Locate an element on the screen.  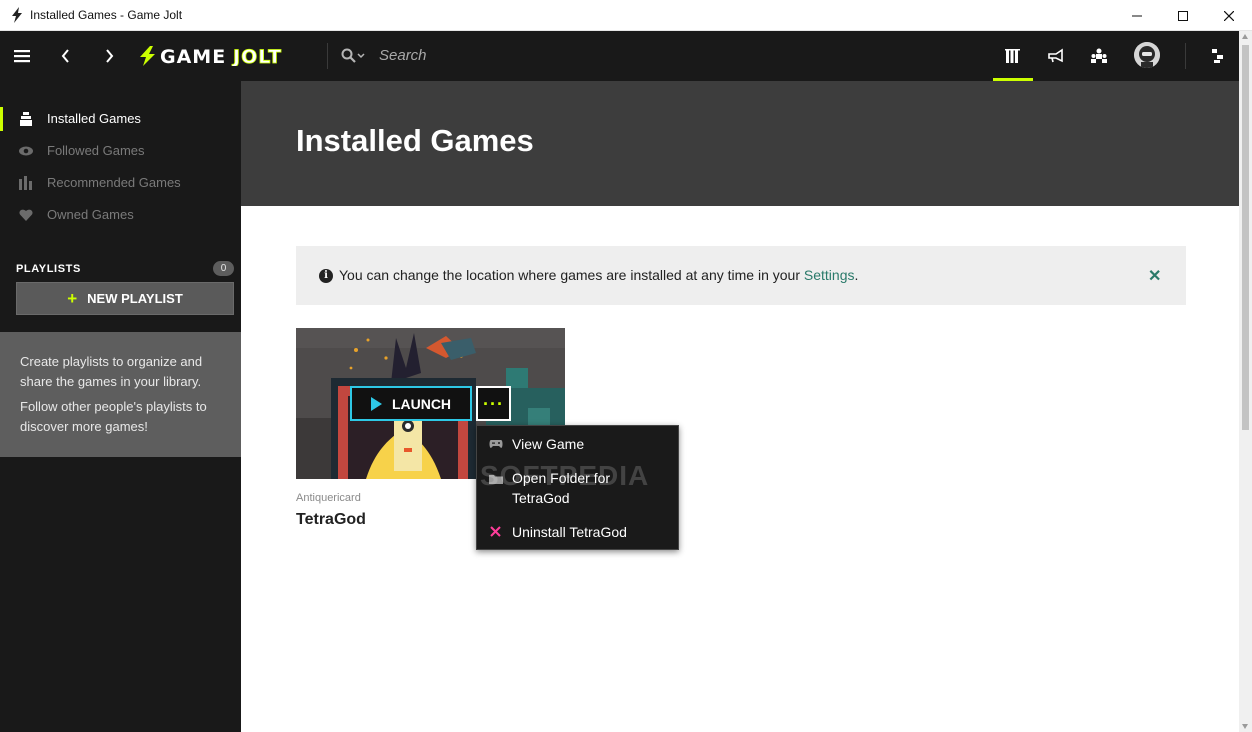
ellipsis-icon: ··· is located at coordinates (493, 403).